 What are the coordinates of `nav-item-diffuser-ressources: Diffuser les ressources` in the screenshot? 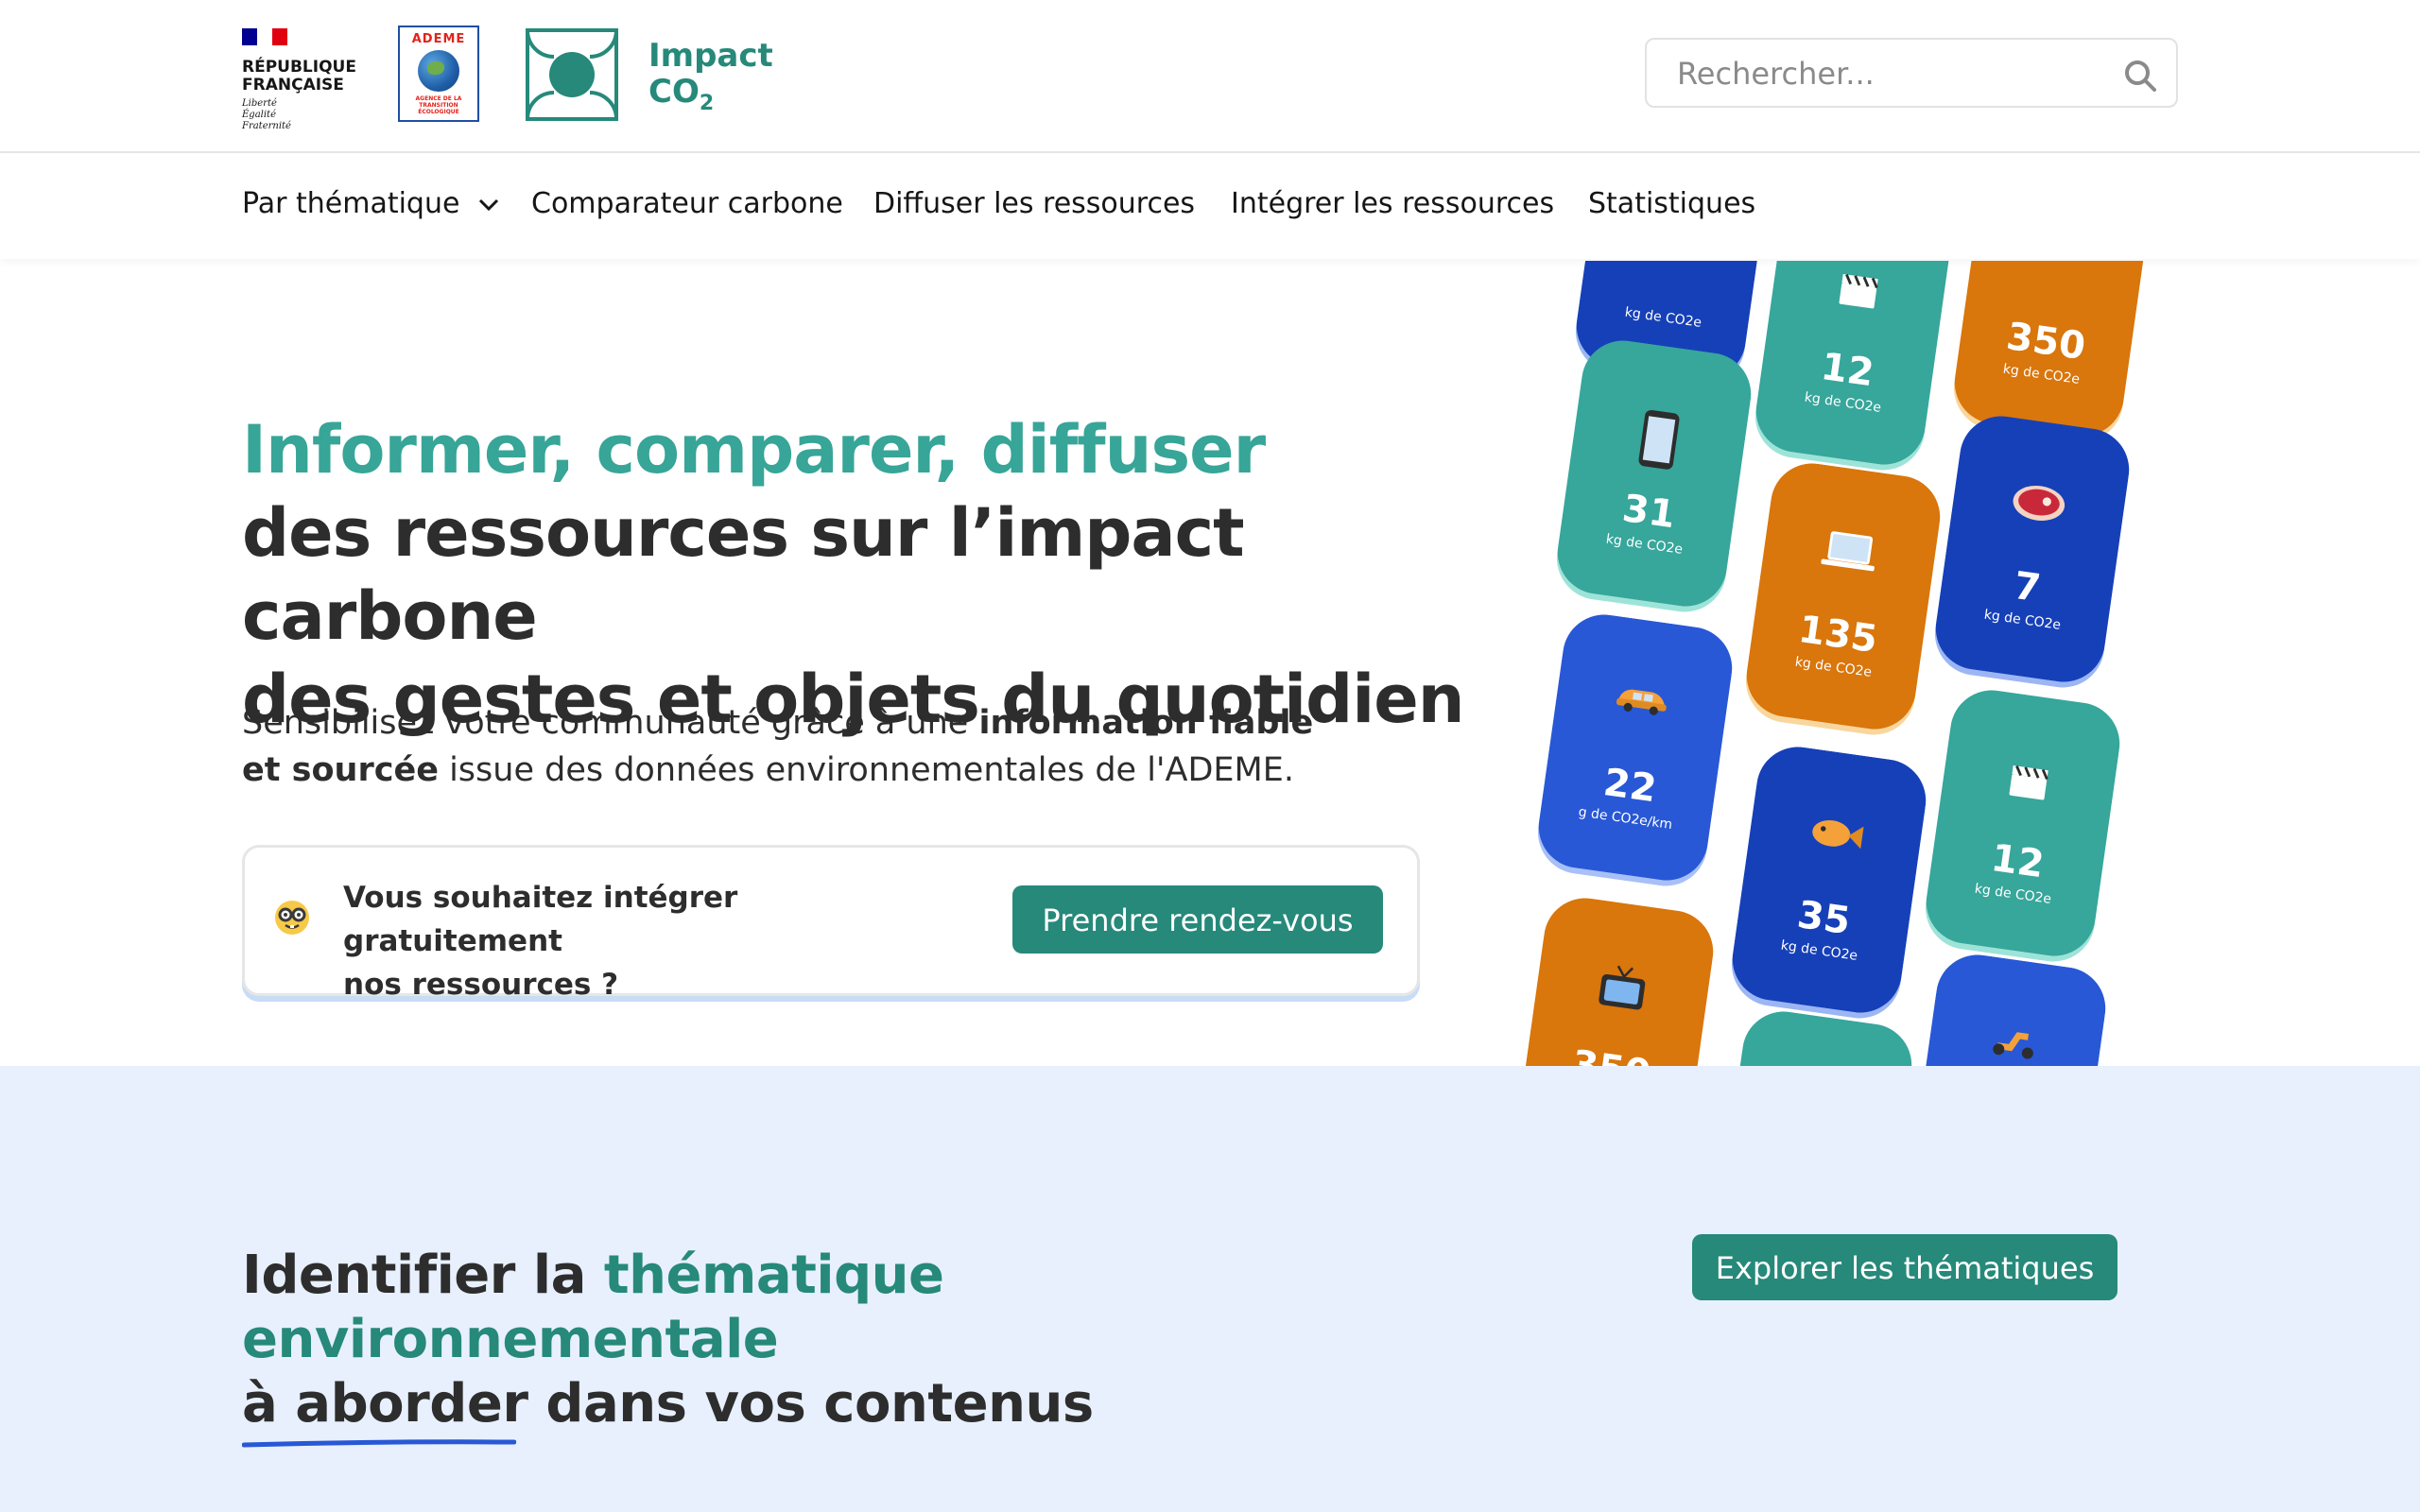 It's located at (1034, 203).